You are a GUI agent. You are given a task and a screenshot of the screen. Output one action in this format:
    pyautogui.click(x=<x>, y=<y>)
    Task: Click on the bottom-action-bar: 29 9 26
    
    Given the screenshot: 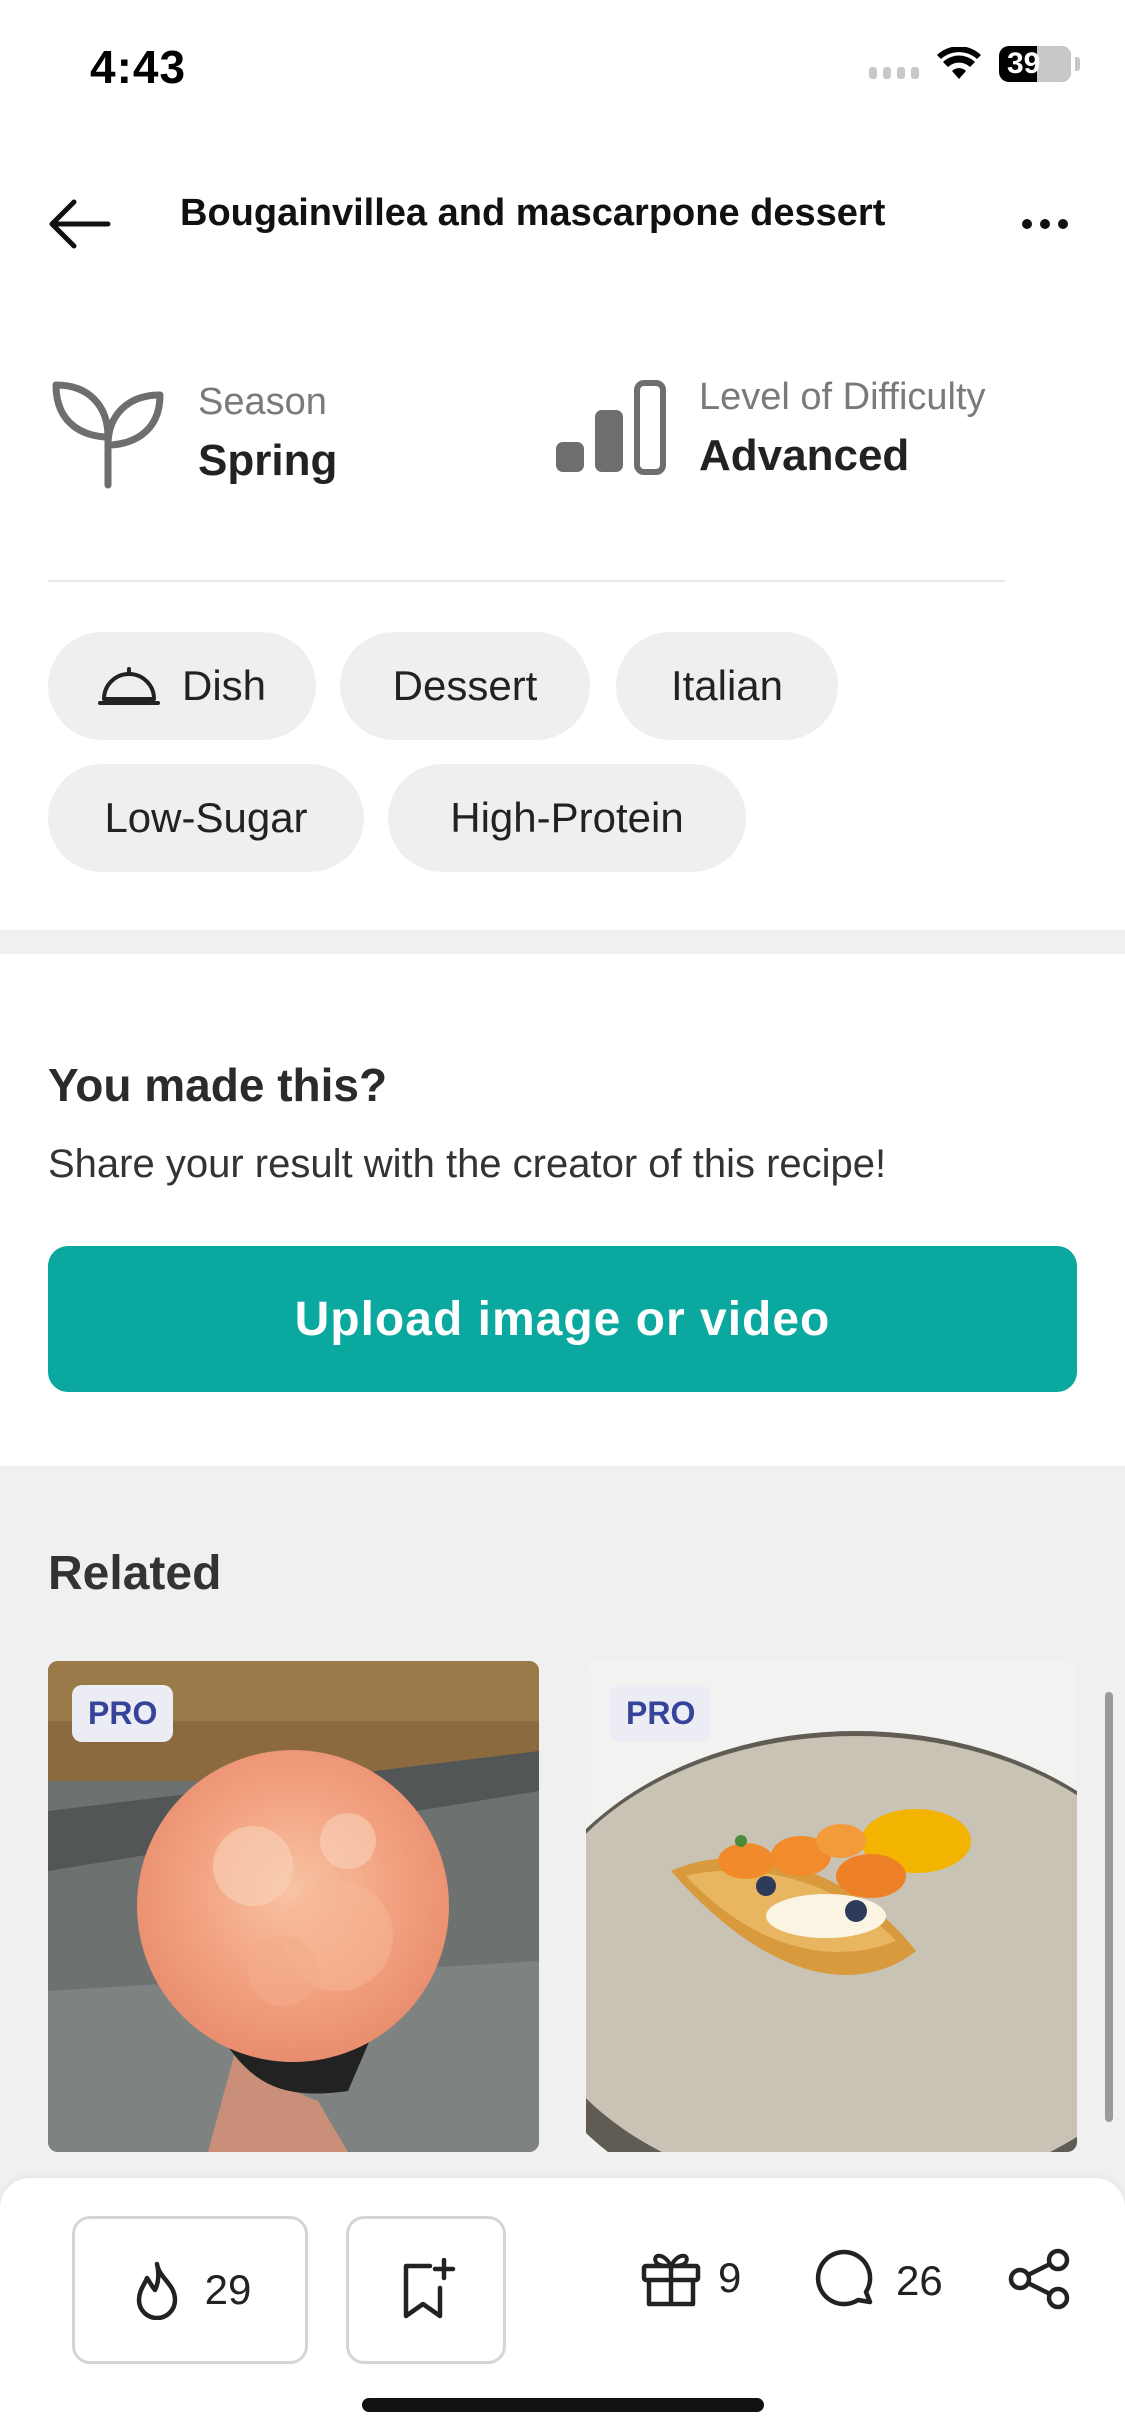 What is the action you would take?
    pyautogui.click(x=562, y=2307)
    